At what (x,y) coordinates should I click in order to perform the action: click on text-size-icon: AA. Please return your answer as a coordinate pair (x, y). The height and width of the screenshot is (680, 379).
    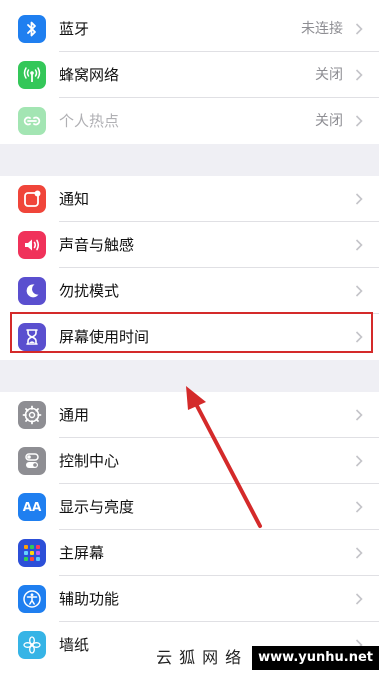
    Looking at the image, I should click on (32, 507).